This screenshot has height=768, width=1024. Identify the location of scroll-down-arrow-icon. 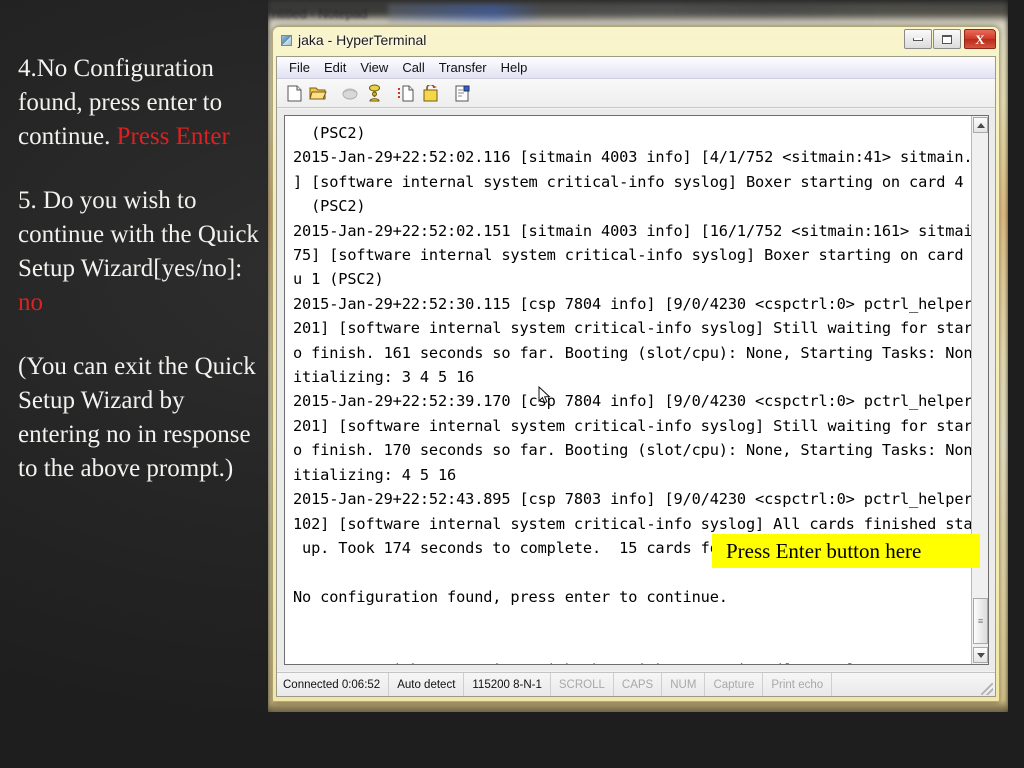
(980, 655).